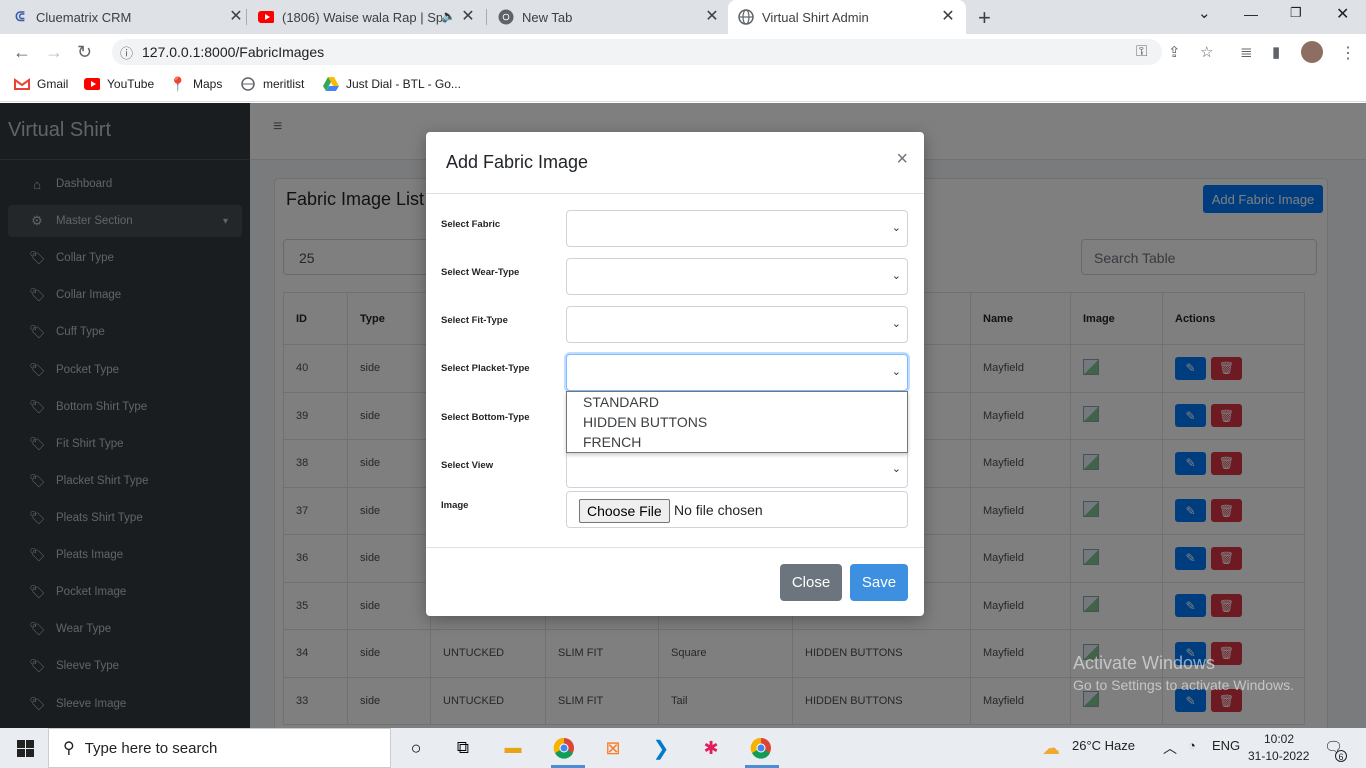  I want to click on bookmark-meritlist: meritlist, so click(272, 84).